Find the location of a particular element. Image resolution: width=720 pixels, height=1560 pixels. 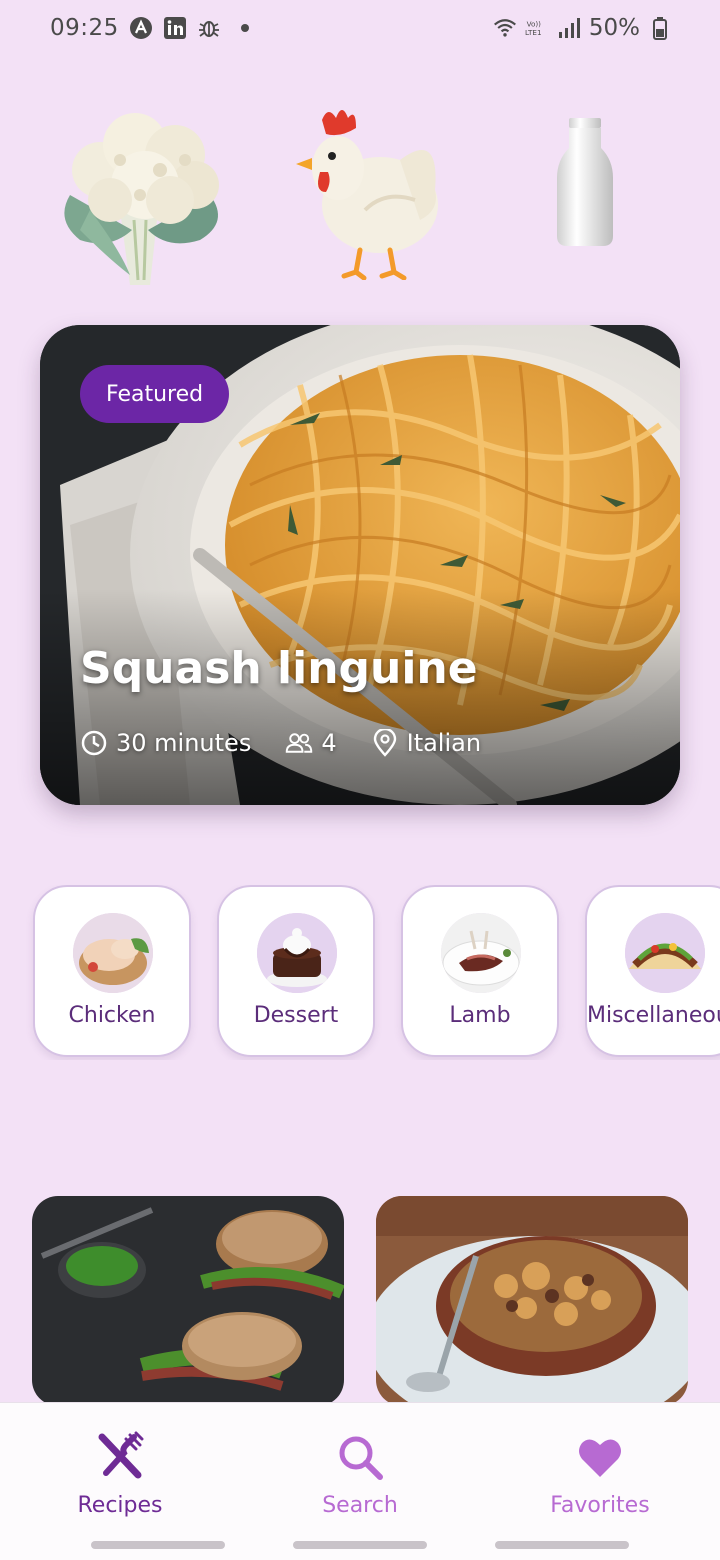

heart-icon is located at coordinates (600, 1458).